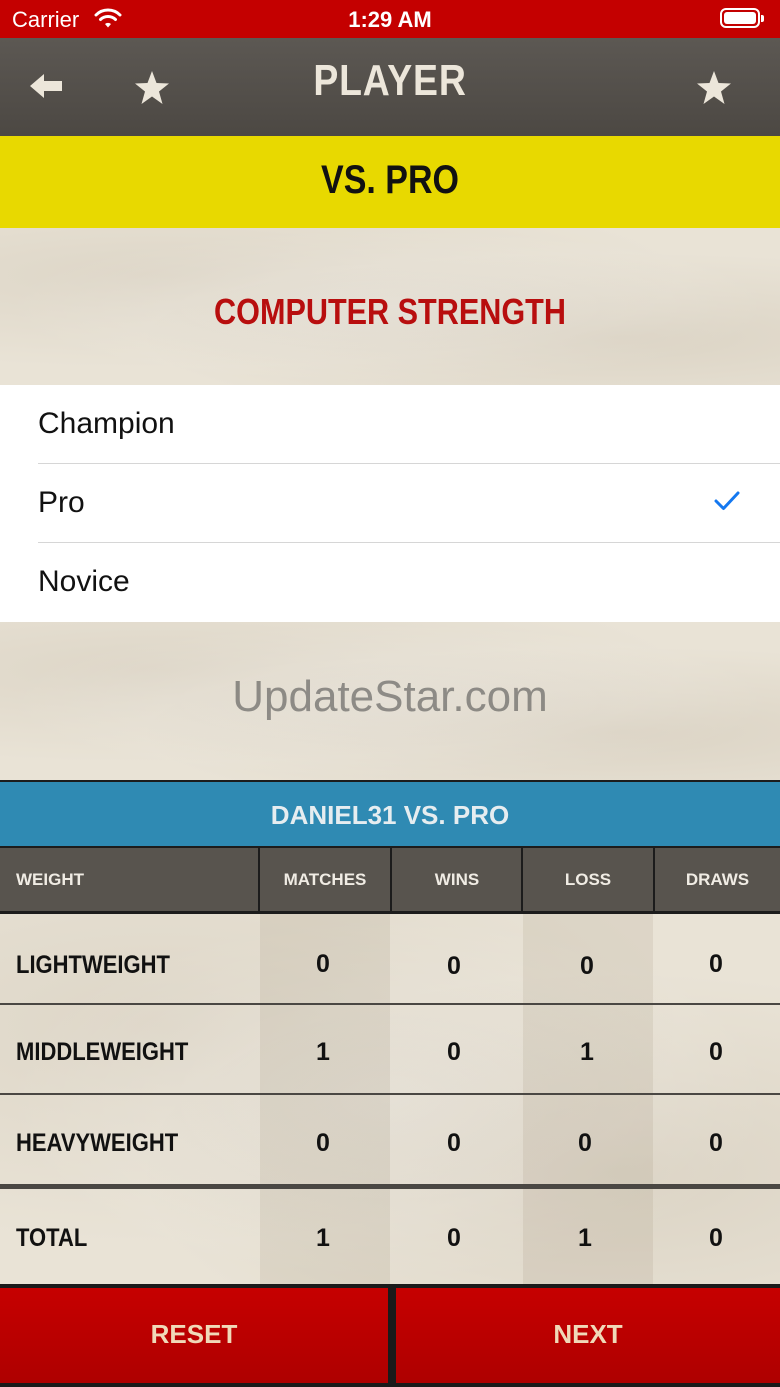 The height and width of the screenshot is (1387, 780). What do you see at coordinates (93, 965) in the screenshot?
I see `row-weight: LIGHTWEIGHT` at bounding box center [93, 965].